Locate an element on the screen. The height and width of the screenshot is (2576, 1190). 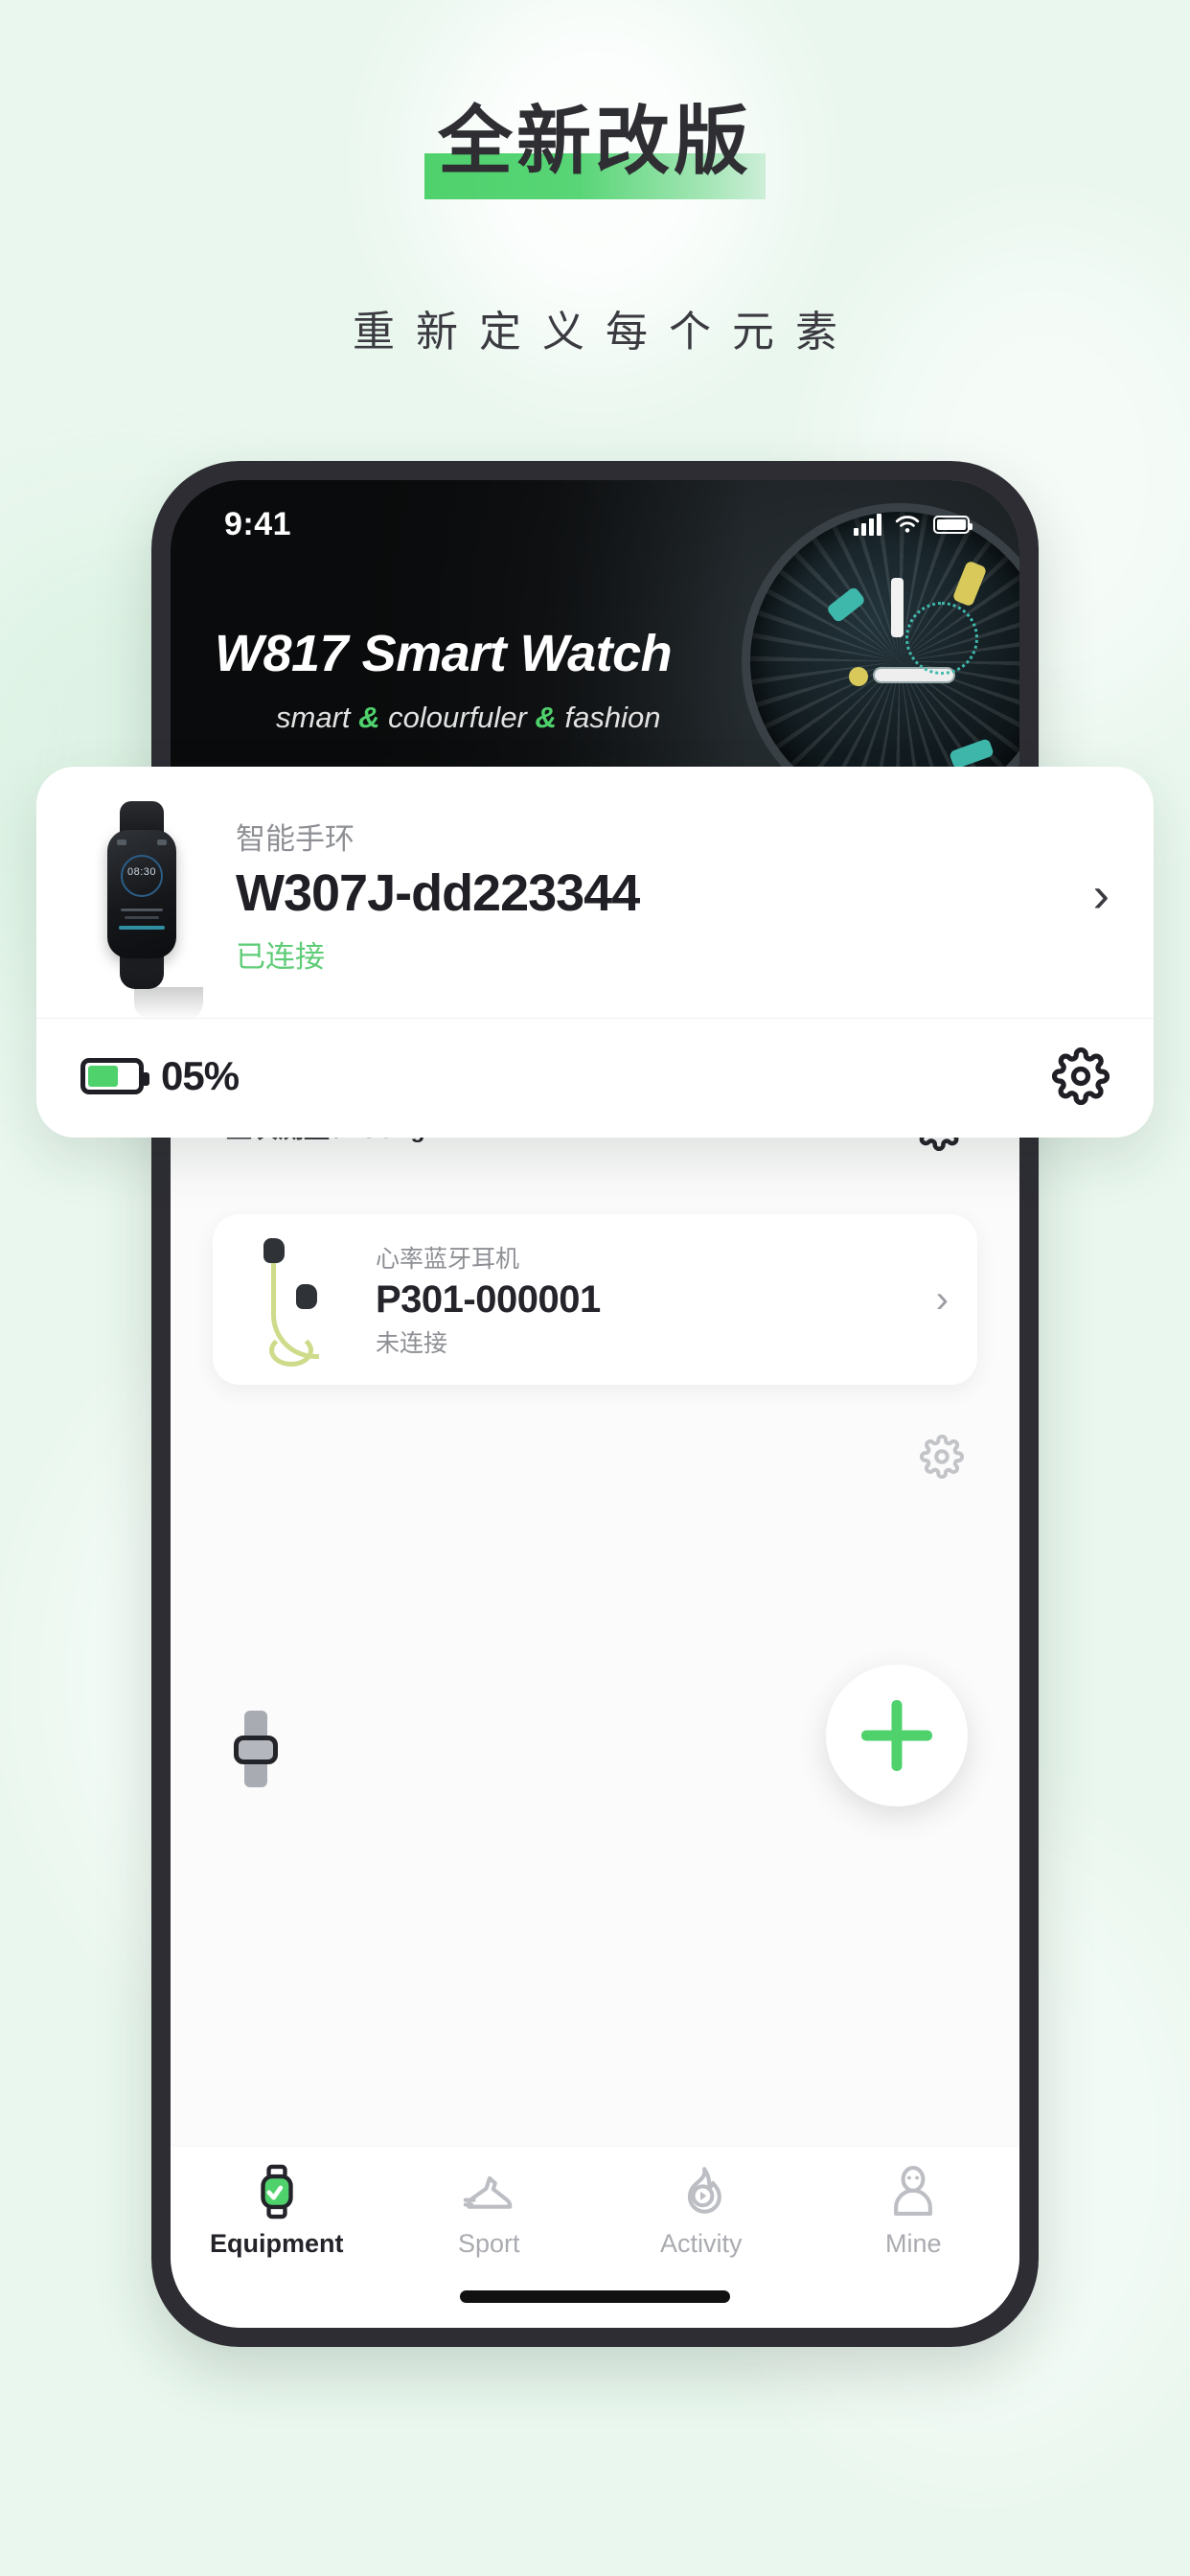
watch-icon is located at coordinates (277, 2192).